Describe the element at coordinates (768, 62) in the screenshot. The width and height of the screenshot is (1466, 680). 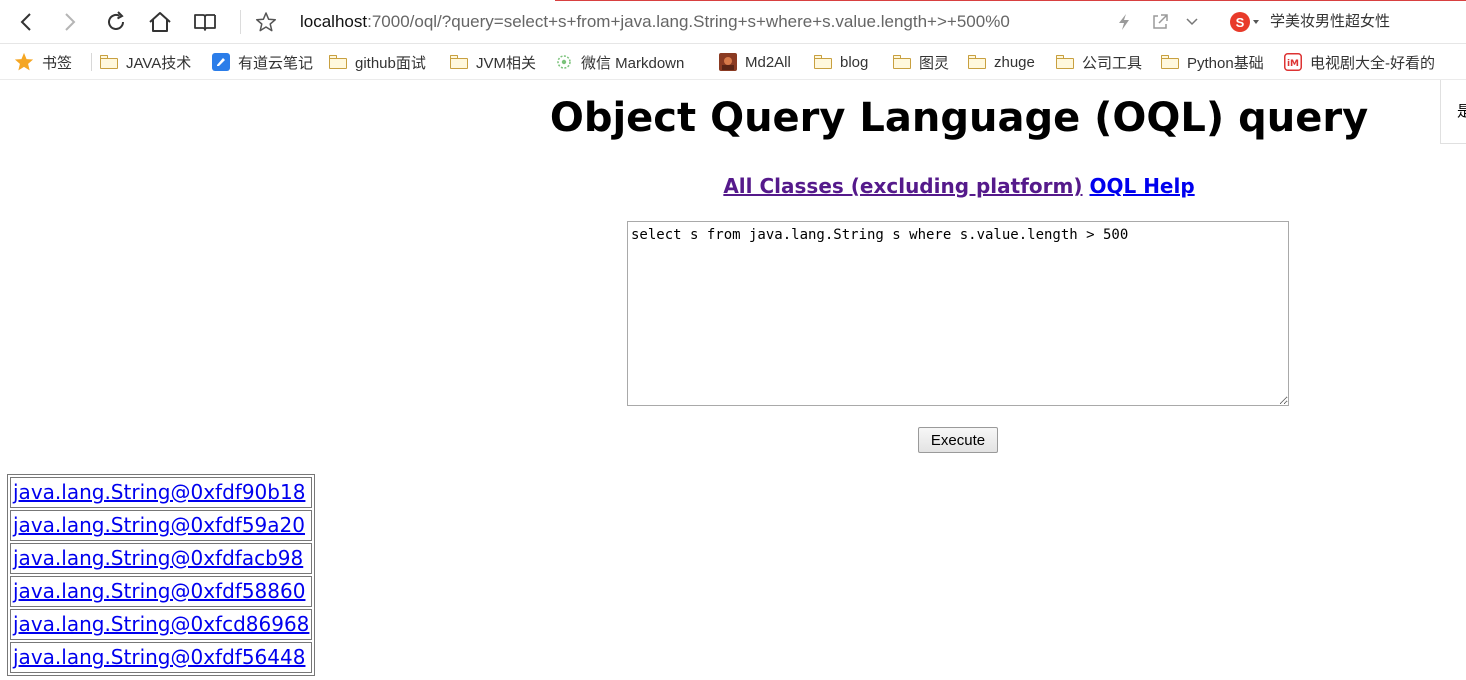
I see `bookmark-label: Md2All` at that location.